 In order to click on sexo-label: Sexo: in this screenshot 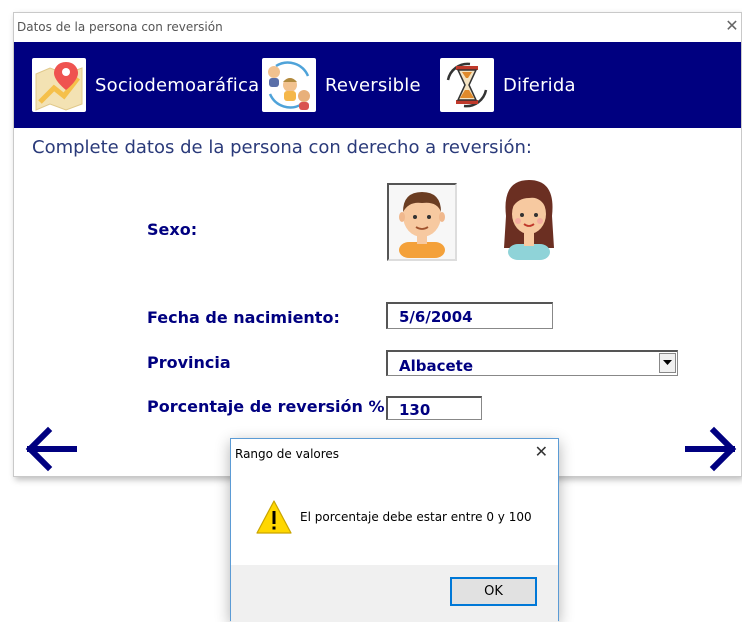, I will do `click(172, 229)`.